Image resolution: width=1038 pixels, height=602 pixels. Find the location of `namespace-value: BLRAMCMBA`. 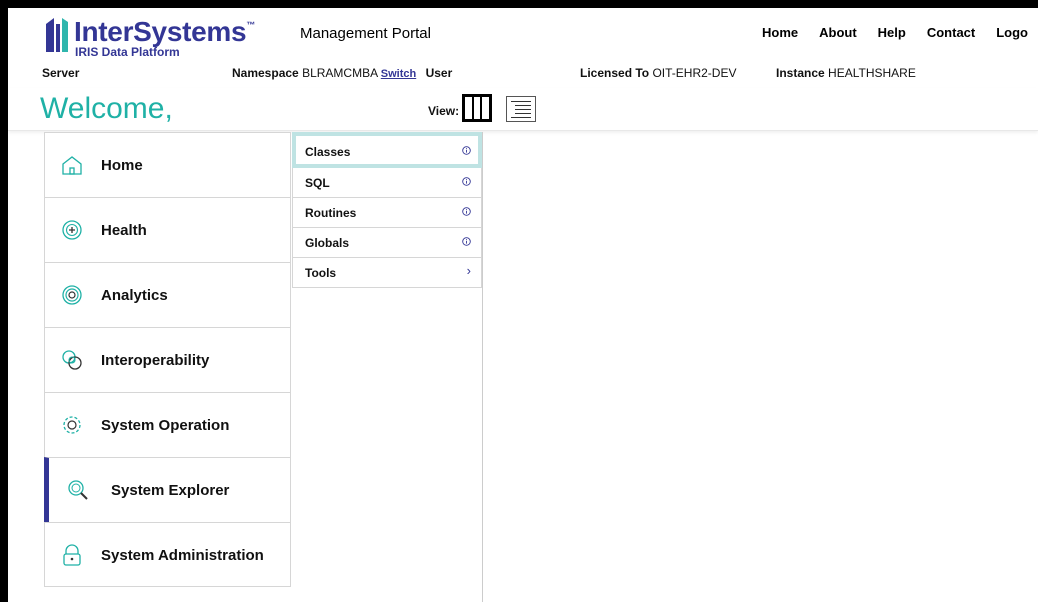

namespace-value: BLRAMCMBA is located at coordinates (340, 73).